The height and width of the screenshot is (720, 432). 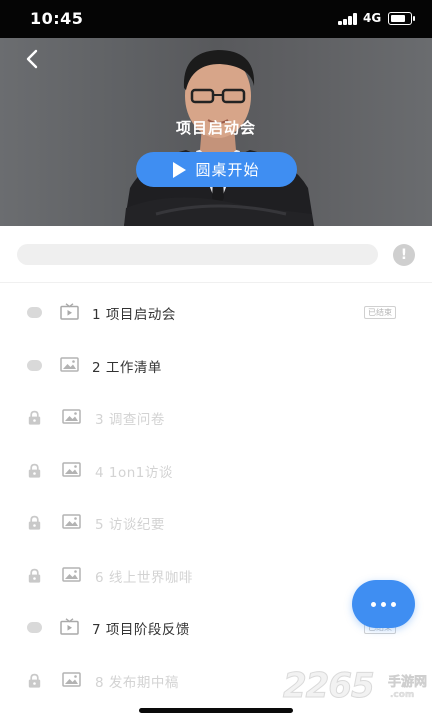 I want to click on watermark-brand: 手游网, so click(x=408, y=683).